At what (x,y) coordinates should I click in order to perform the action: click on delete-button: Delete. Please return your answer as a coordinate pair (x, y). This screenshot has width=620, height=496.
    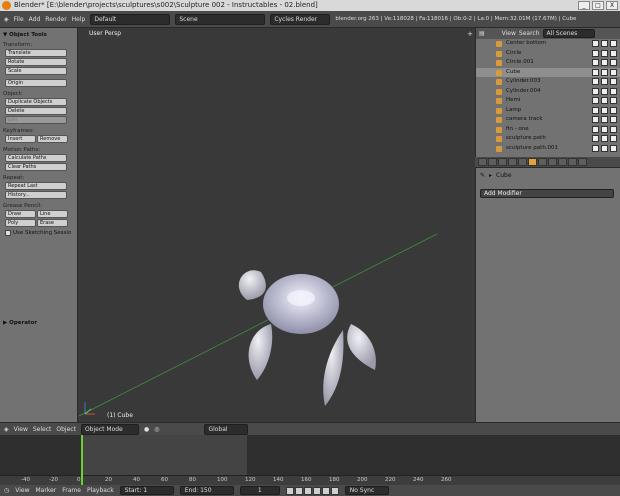
    Looking at the image, I should click on (36, 111).